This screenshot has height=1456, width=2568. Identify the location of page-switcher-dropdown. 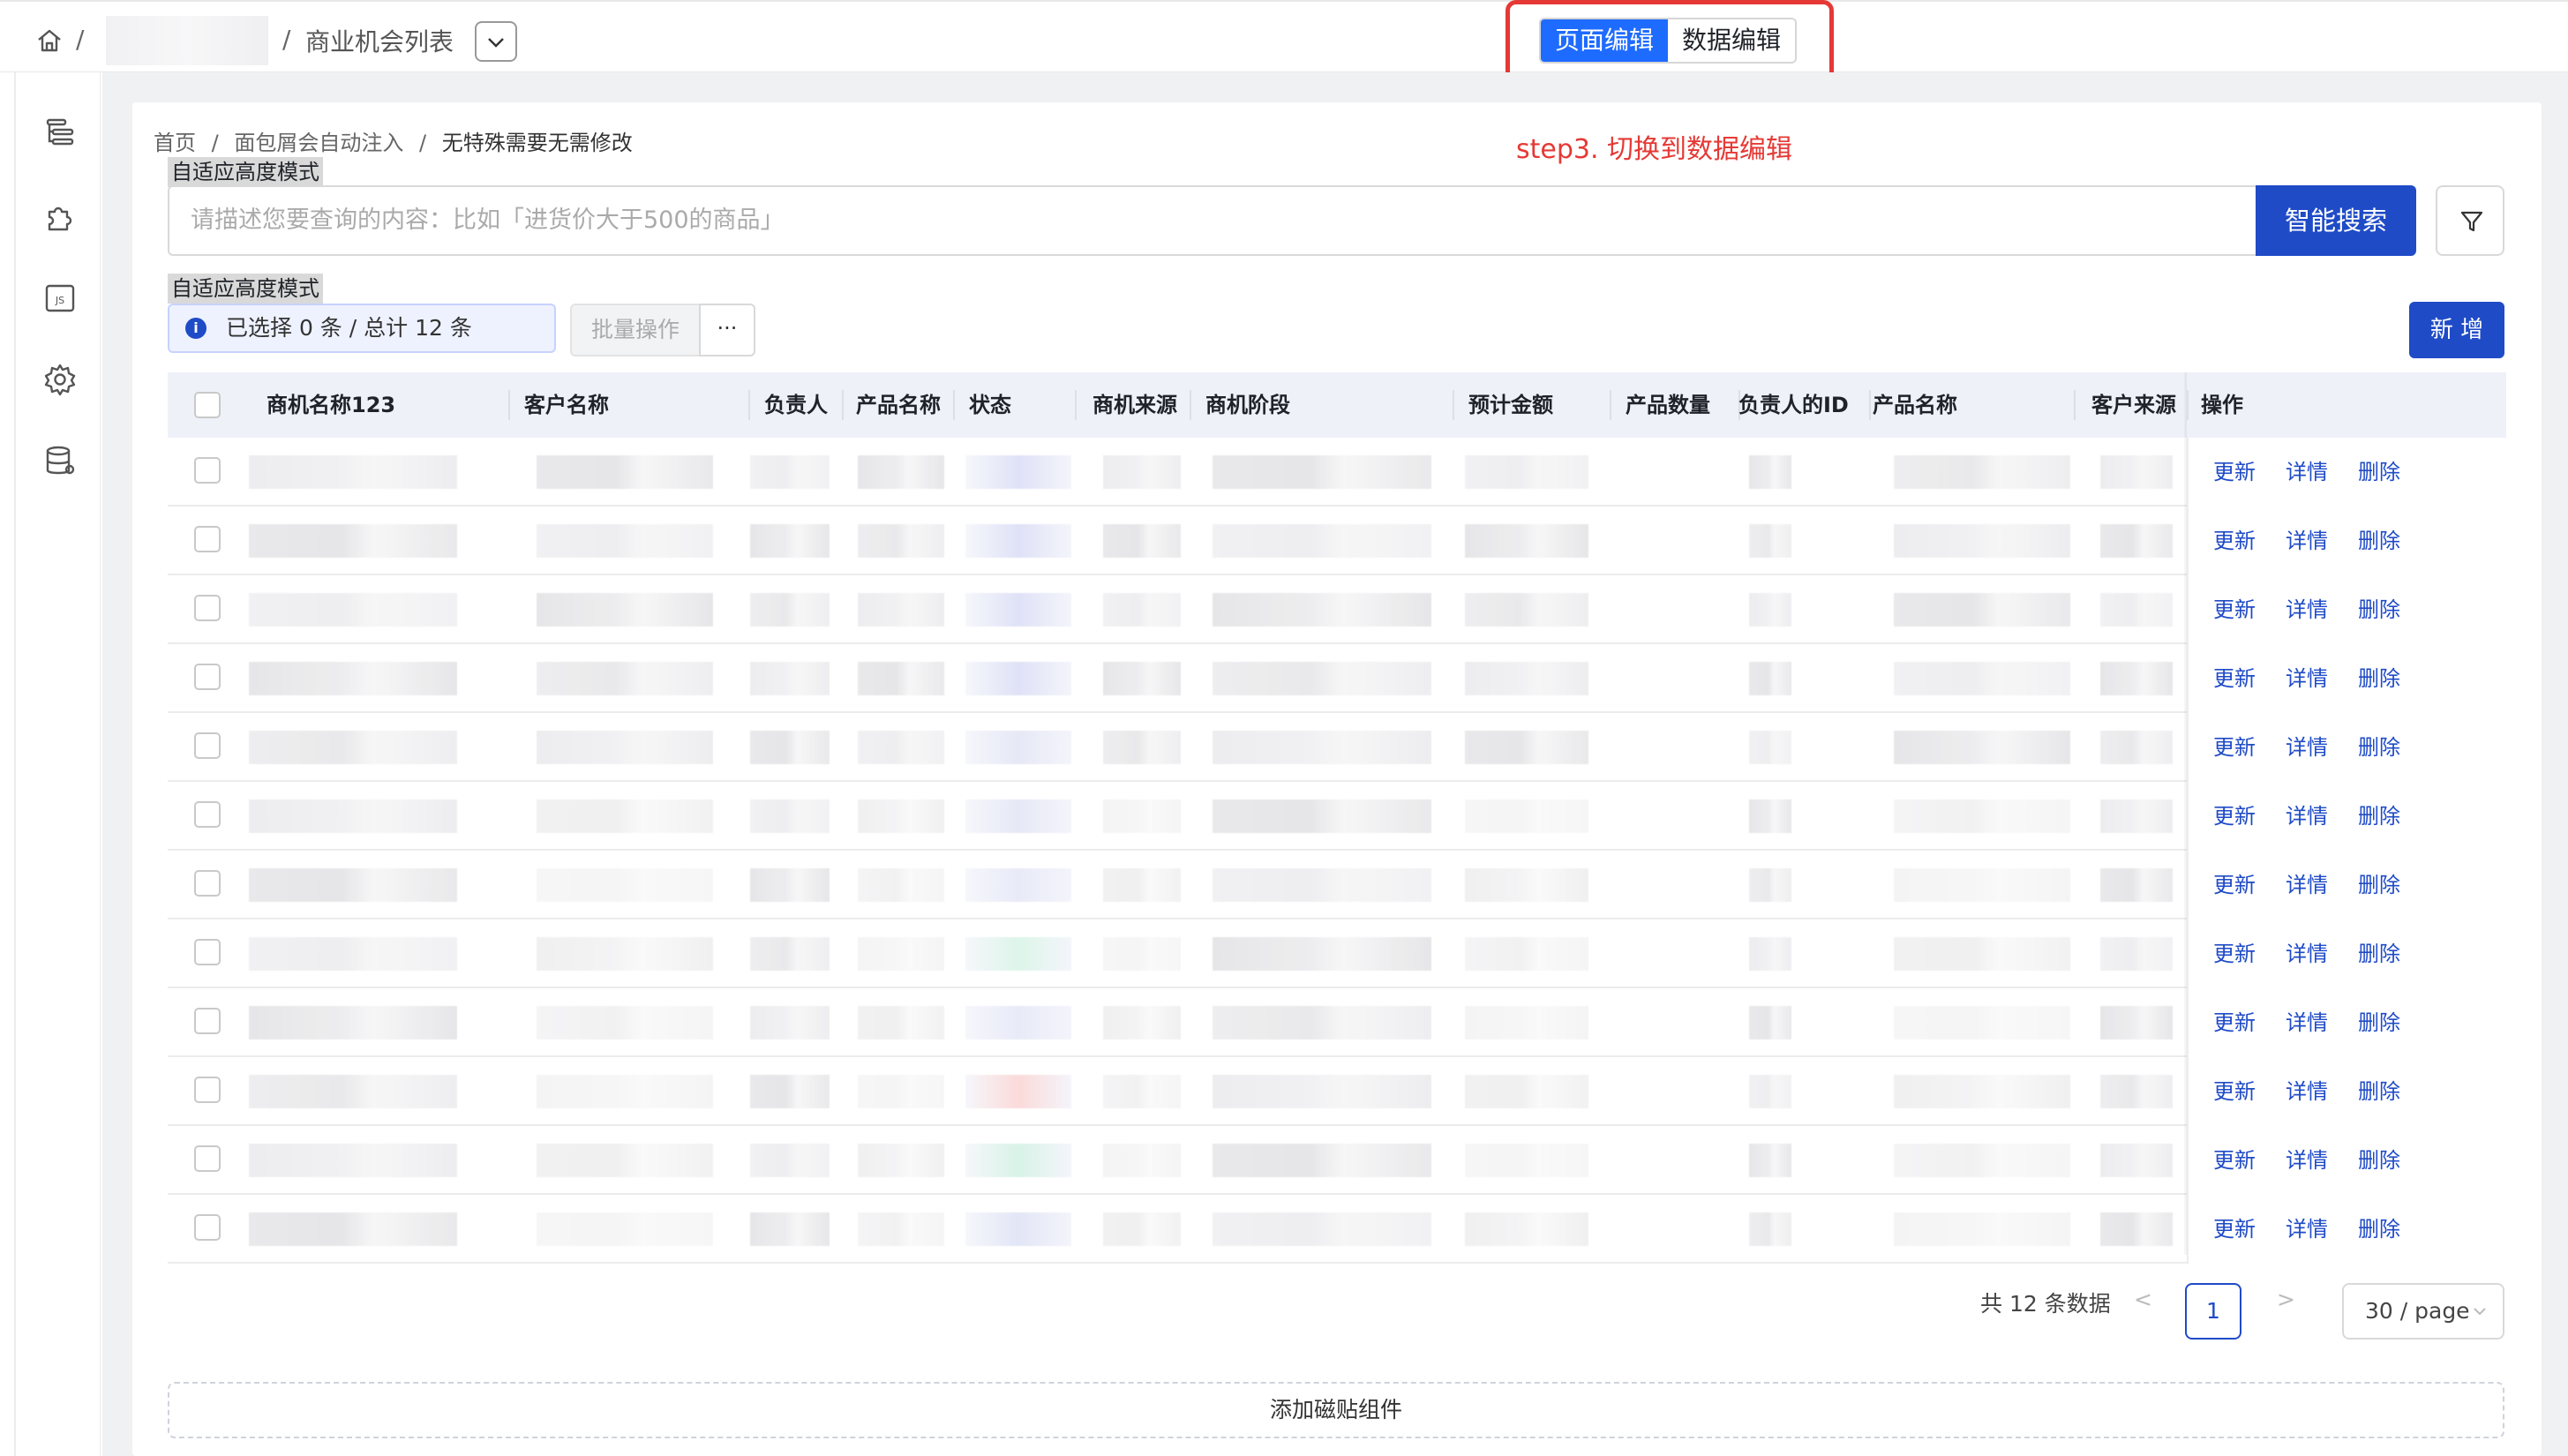
(496, 41).